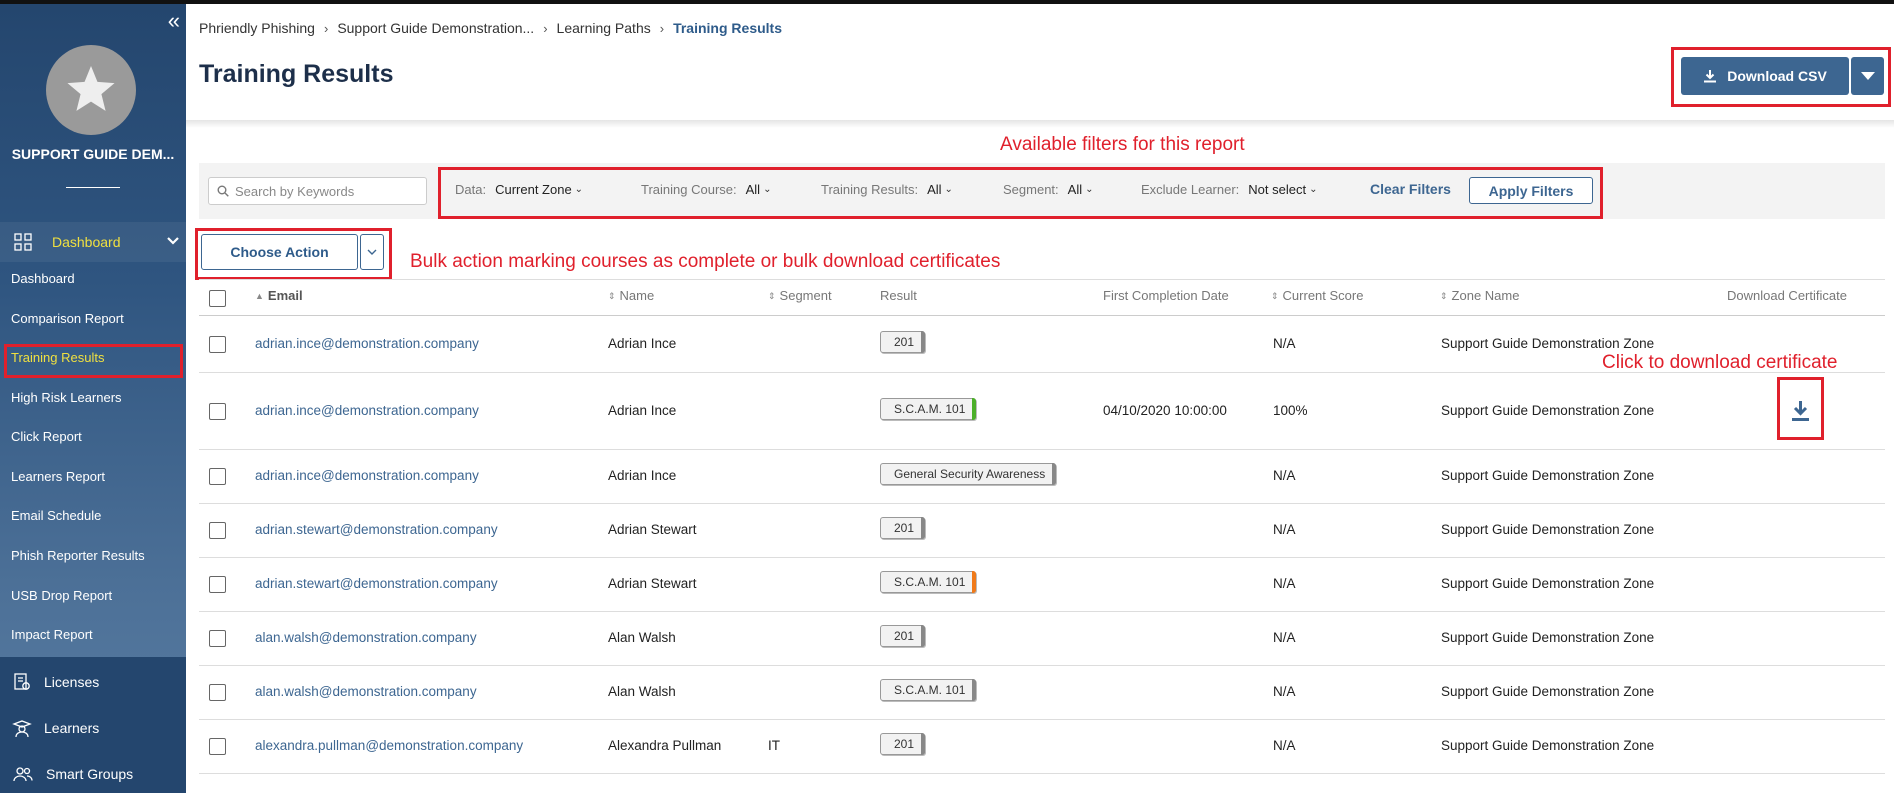 The height and width of the screenshot is (793, 1894). What do you see at coordinates (1165, 410) in the screenshot?
I see `row-first-completion: 04/10/2020 10:00:00` at bounding box center [1165, 410].